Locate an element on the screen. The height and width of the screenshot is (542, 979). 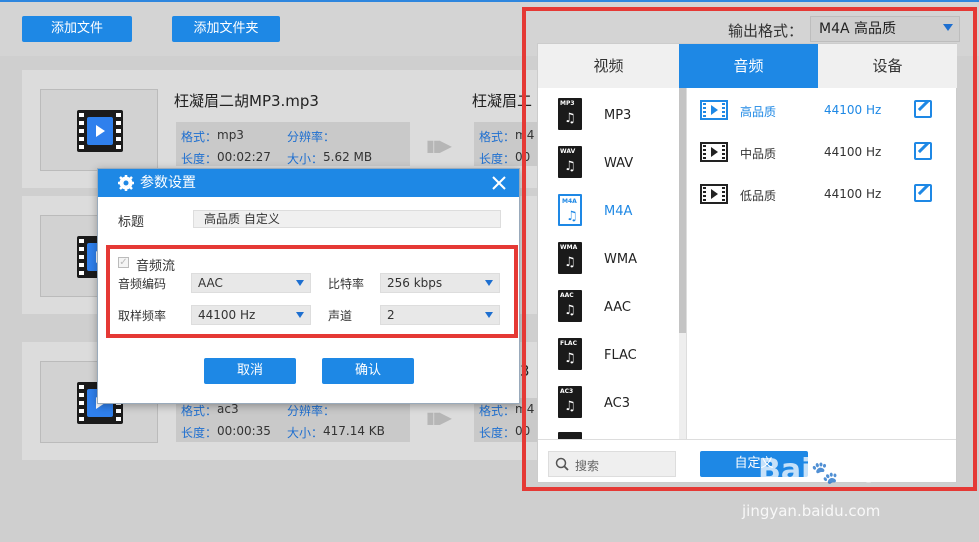
samplerate-select: 44100 Hz is located at coordinates (251, 315).